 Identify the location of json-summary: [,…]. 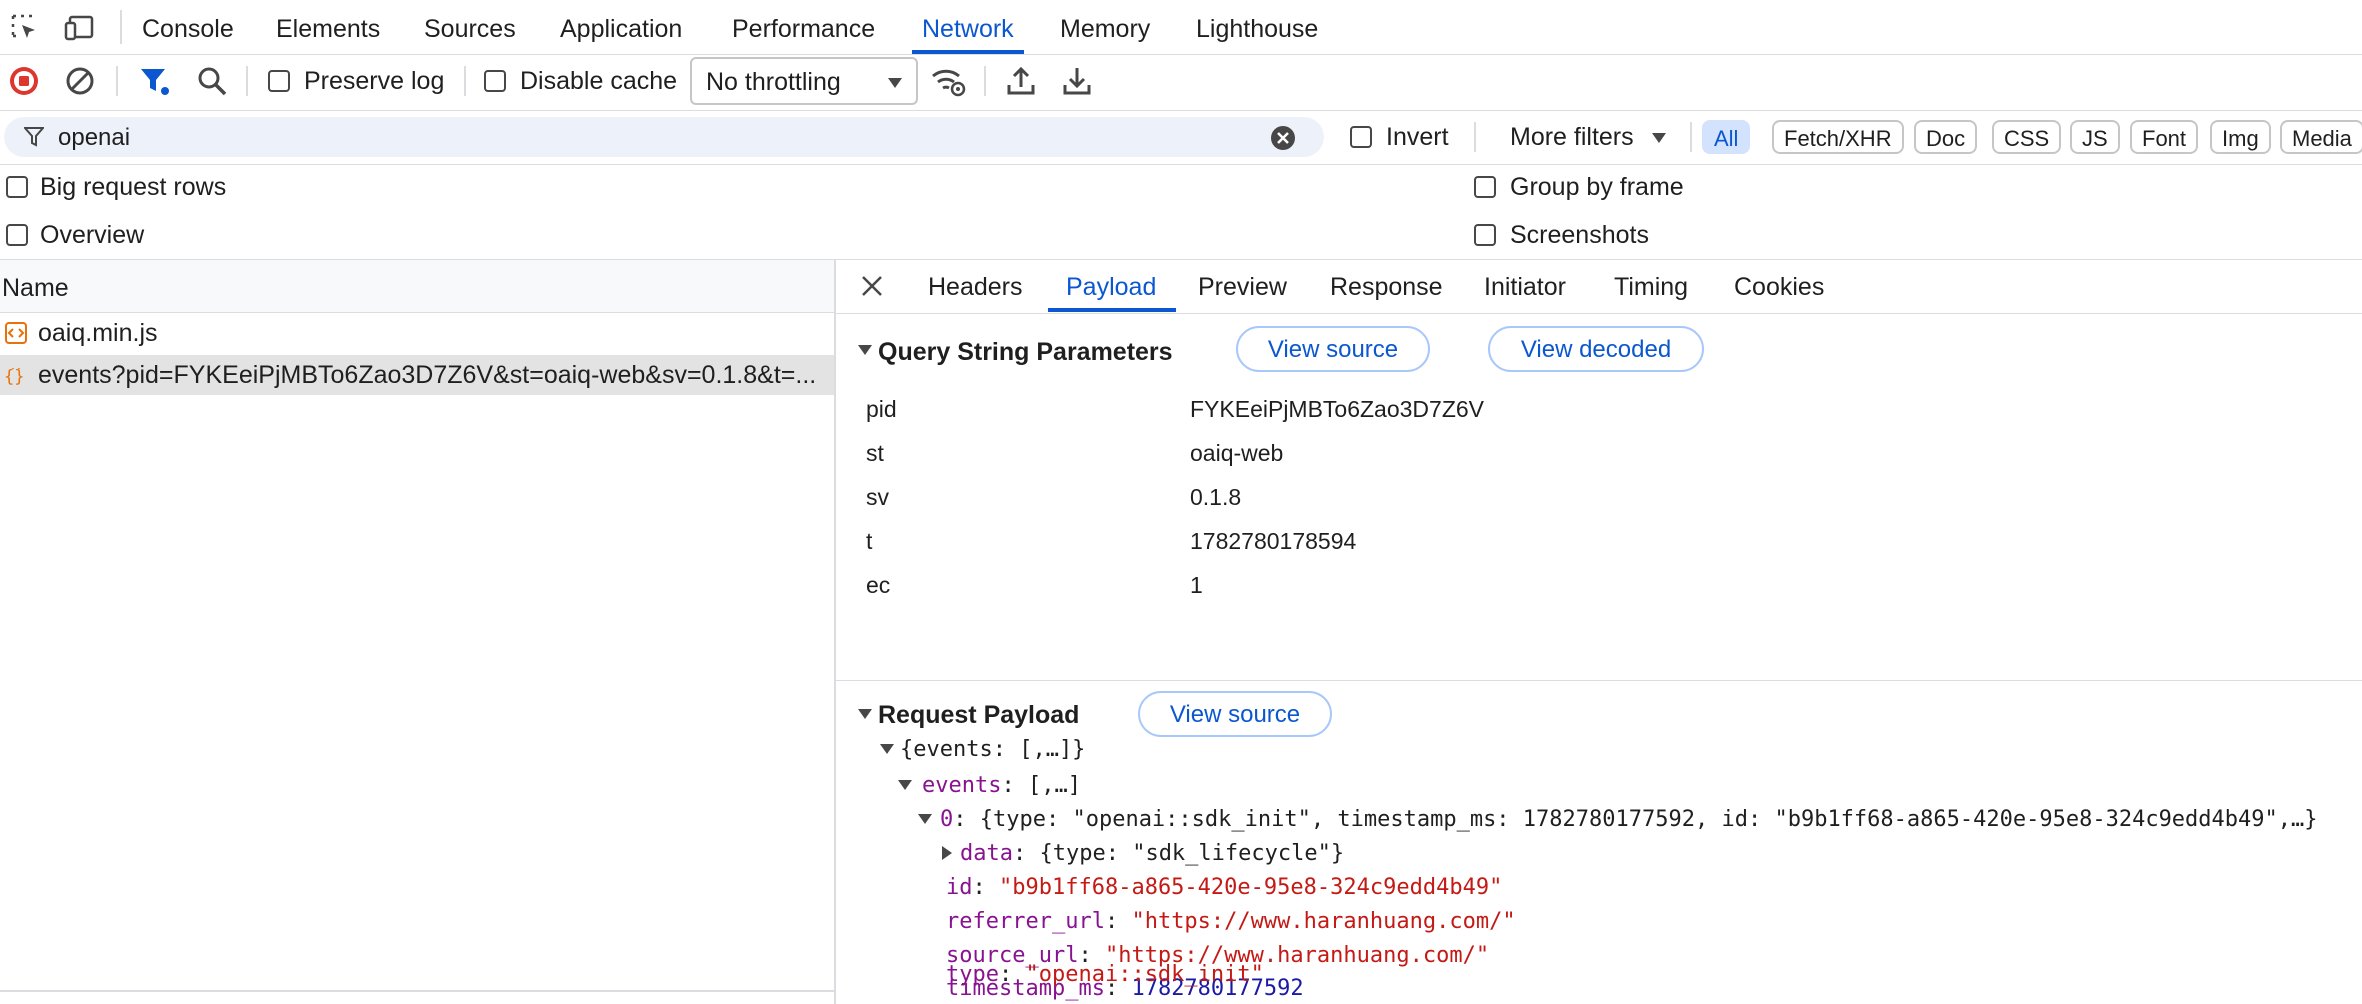
(1054, 785).